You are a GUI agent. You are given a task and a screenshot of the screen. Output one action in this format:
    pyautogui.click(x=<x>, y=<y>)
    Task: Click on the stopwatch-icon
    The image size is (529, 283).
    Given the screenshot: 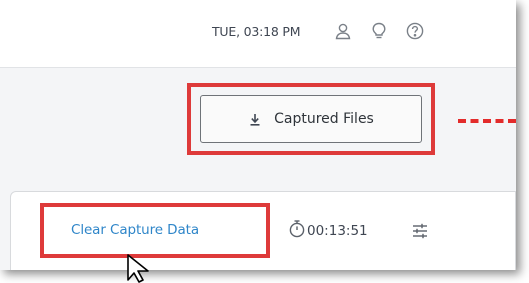 What is the action you would take?
    pyautogui.click(x=297, y=230)
    